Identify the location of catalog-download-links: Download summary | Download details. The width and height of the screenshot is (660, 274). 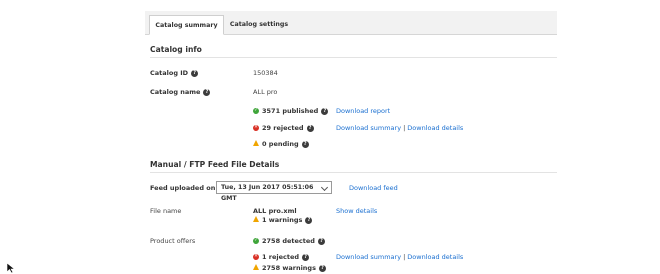
(399, 128).